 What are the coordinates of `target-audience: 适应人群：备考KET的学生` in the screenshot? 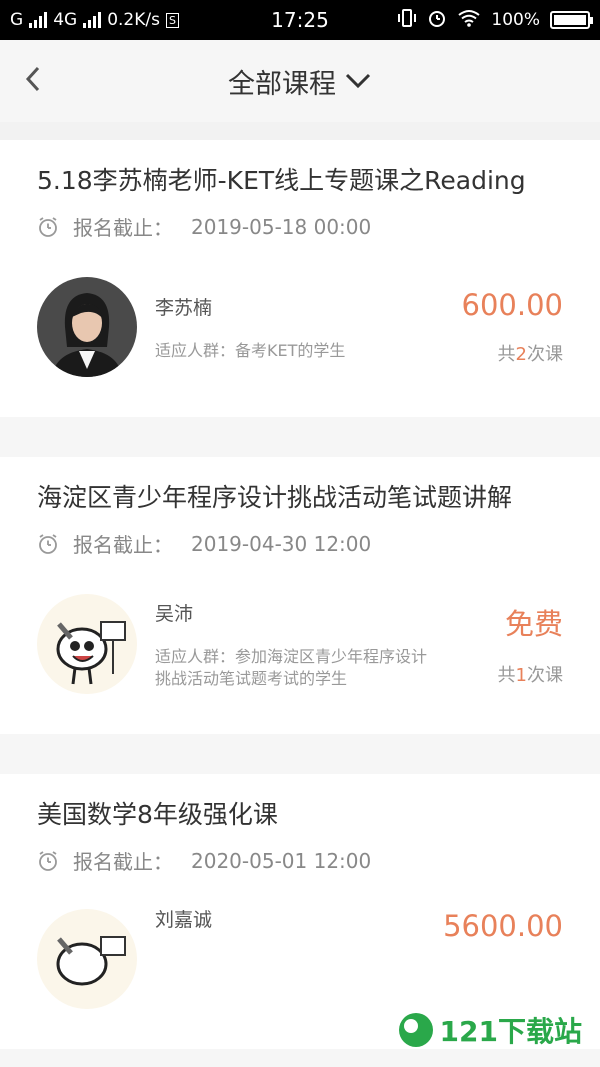 It's located at (250, 350).